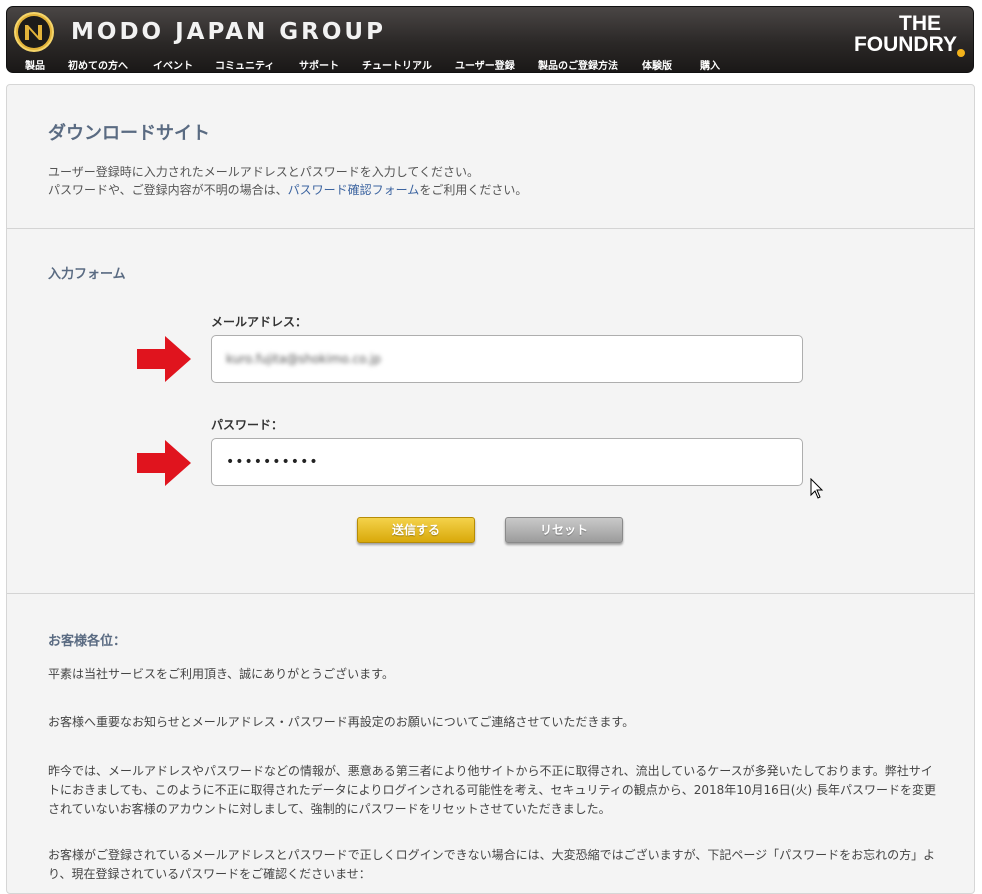 Image resolution: width=982 pixels, height=894 pixels. Describe the element at coordinates (354, 190) in the screenshot. I see `password-confirm-form-link: パスワード確認フォーム` at that location.